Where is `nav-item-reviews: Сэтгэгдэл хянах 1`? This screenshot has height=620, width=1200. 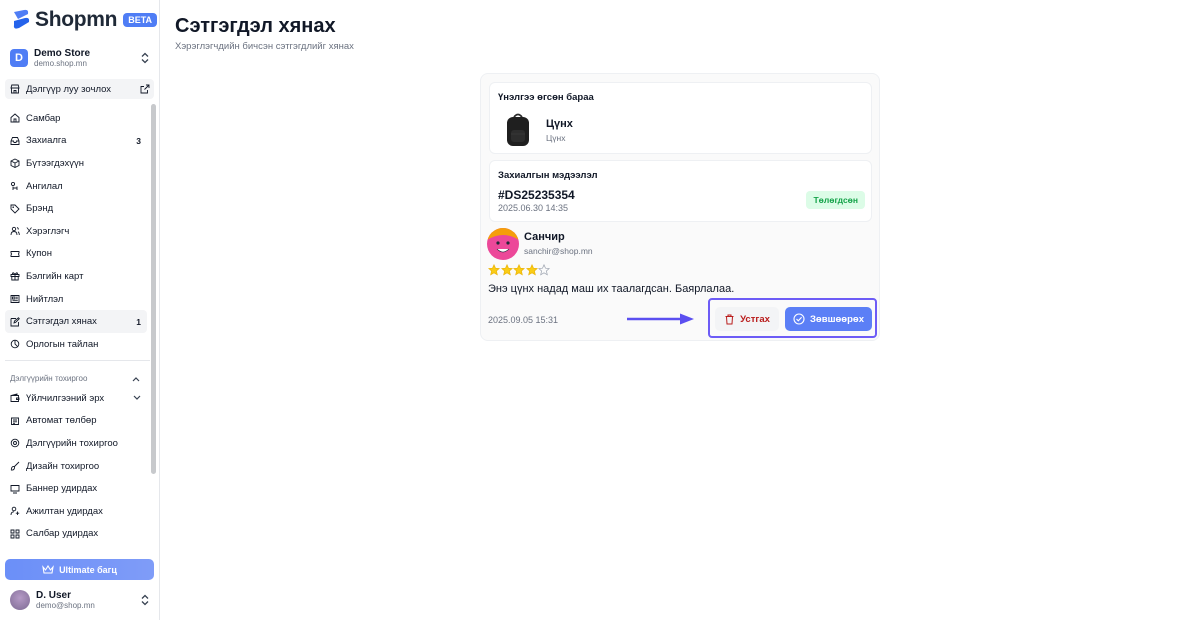 nav-item-reviews: Сэтгэгдэл хянах 1 is located at coordinates (76, 321).